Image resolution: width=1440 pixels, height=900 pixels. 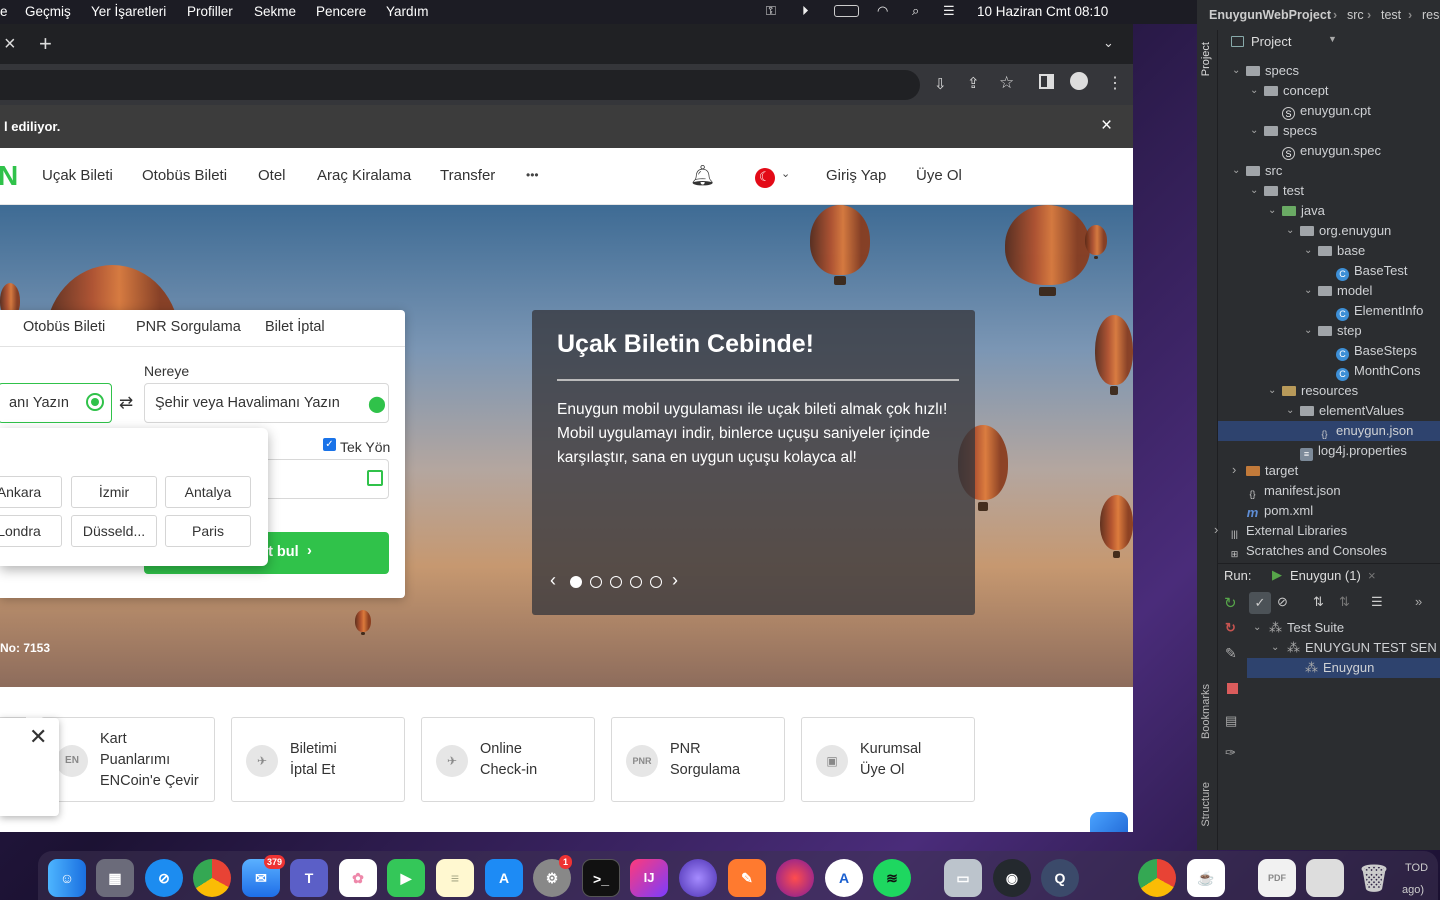 I want to click on run-tab: Enuygun (1), so click(x=1325, y=575).